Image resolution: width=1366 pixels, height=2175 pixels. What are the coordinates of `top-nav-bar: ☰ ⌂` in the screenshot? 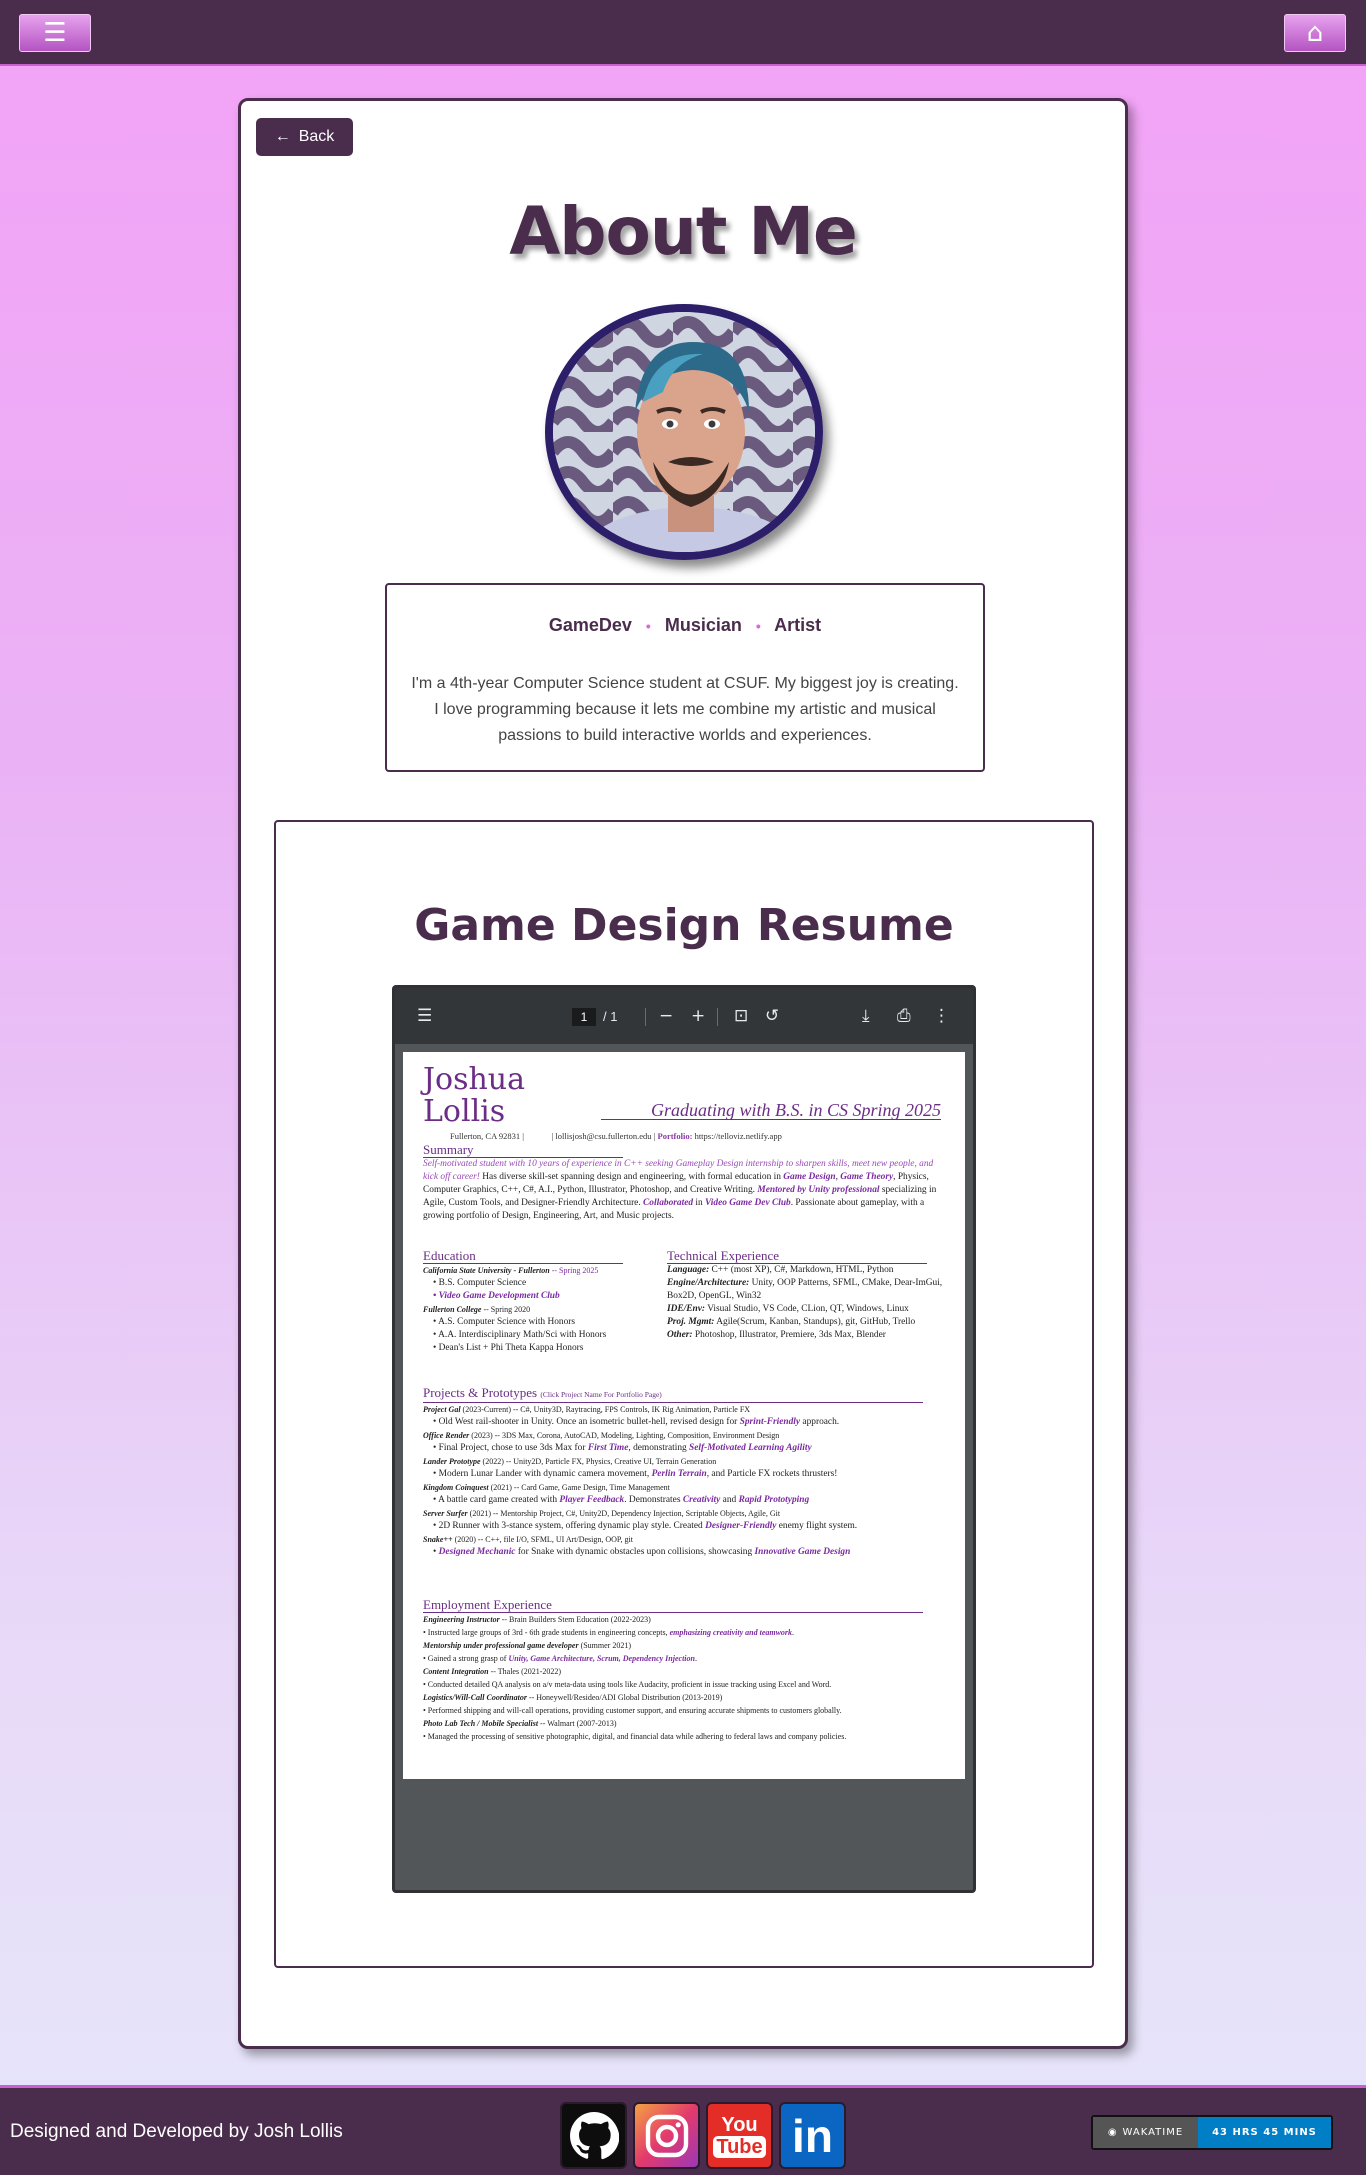 It's located at (683, 32).